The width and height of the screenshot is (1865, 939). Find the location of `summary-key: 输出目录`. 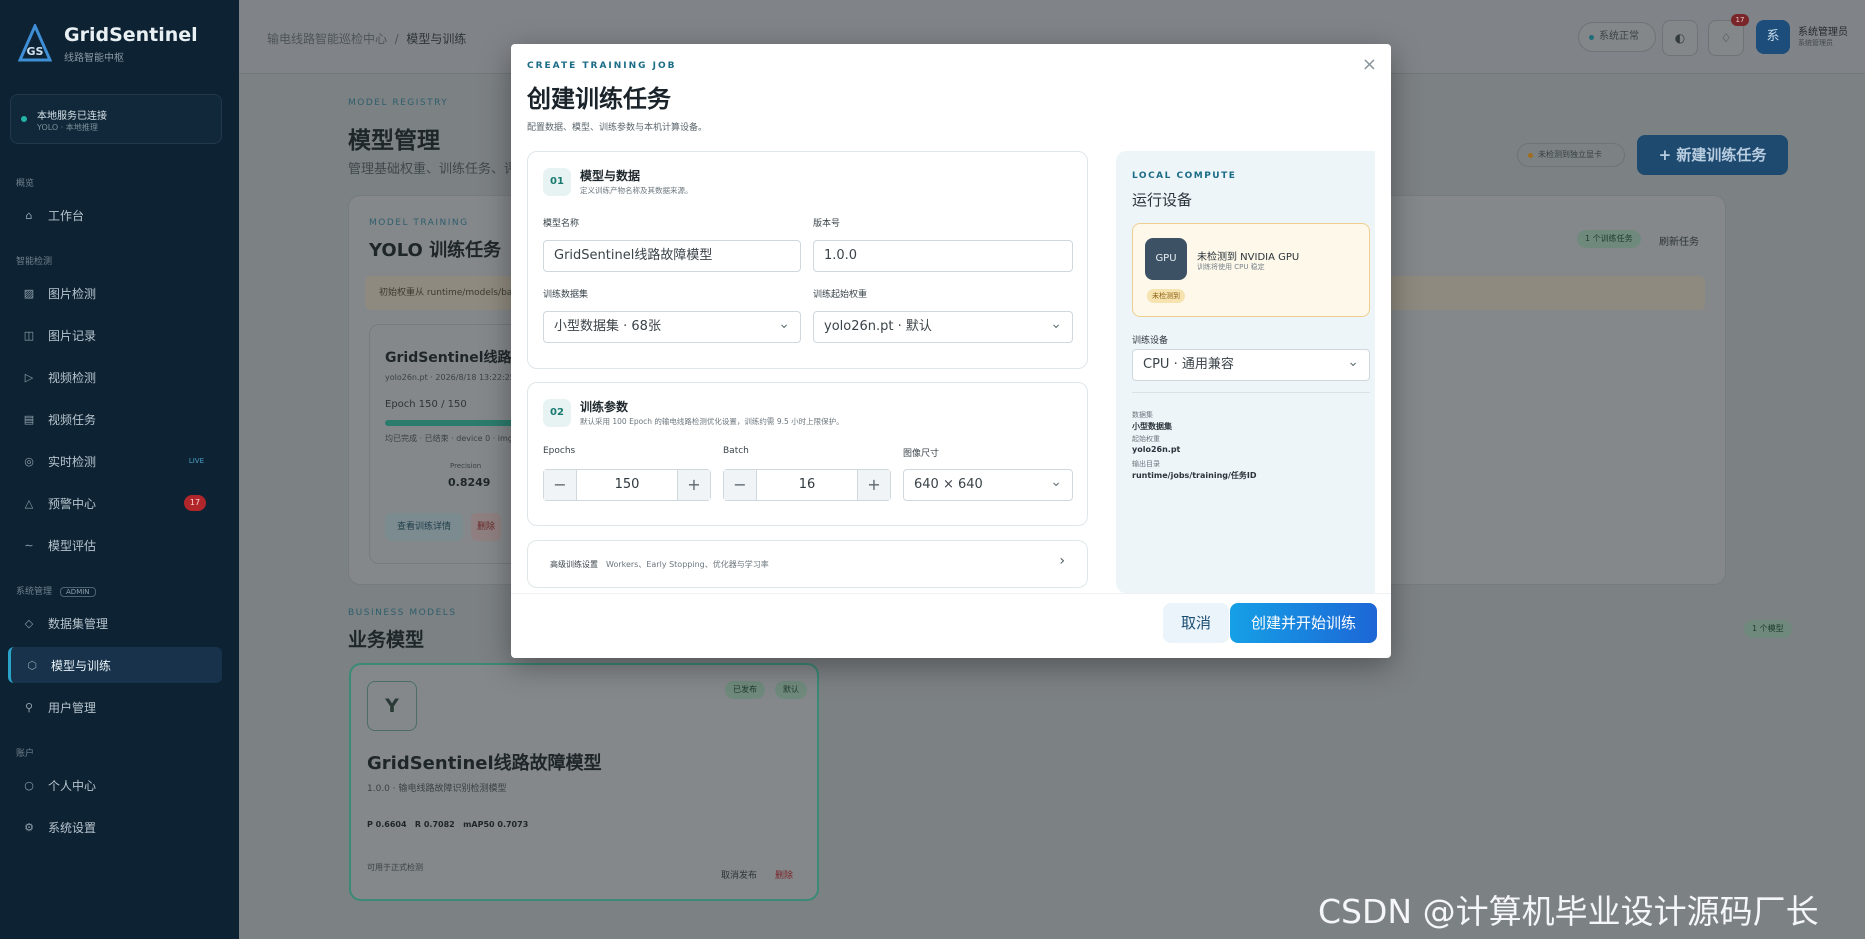

summary-key: 输出目录 is located at coordinates (1146, 464).